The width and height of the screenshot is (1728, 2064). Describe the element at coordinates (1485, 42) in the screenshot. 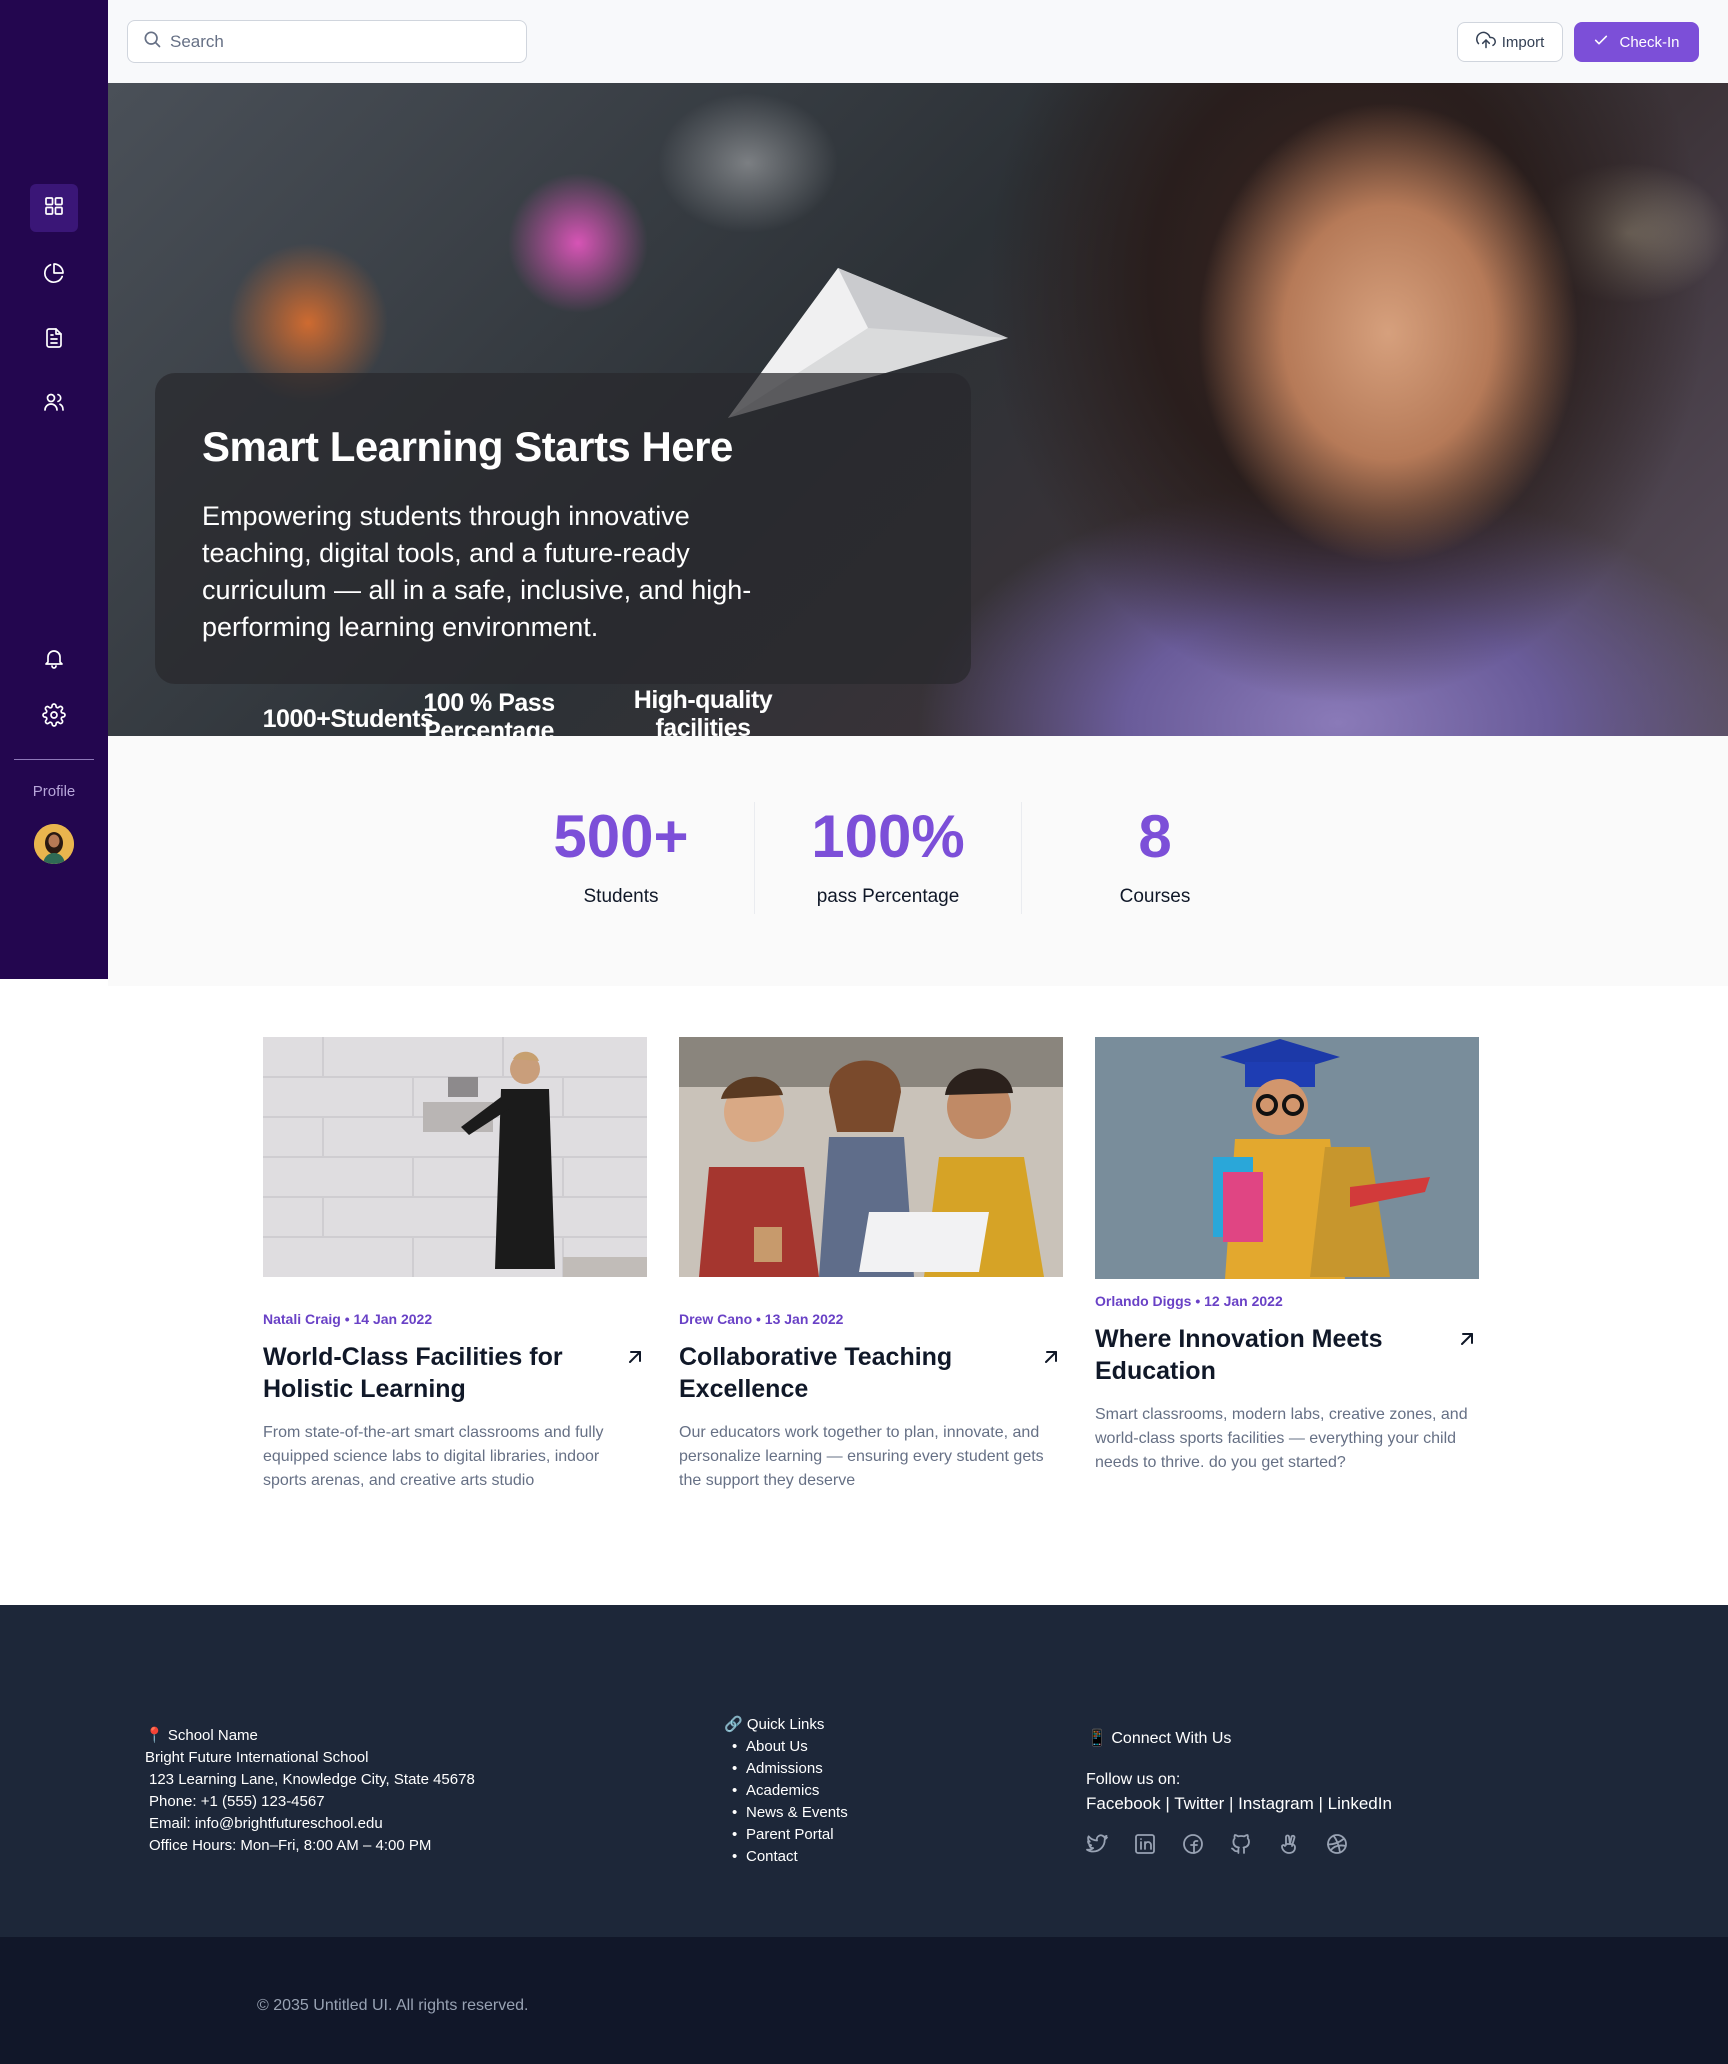

I see `cloud-upload-icon` at that location.